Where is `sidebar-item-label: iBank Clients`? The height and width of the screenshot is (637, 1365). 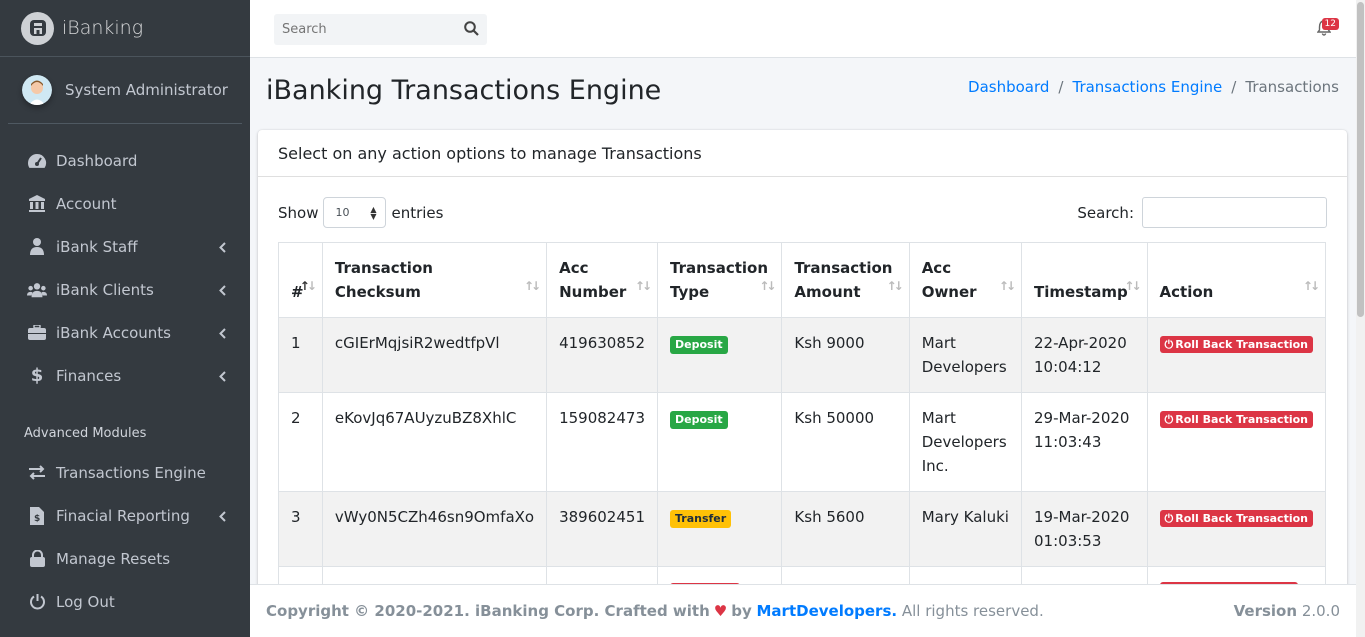
sidebar-item-label: iBank Clients is located at coordinates (105, 289).